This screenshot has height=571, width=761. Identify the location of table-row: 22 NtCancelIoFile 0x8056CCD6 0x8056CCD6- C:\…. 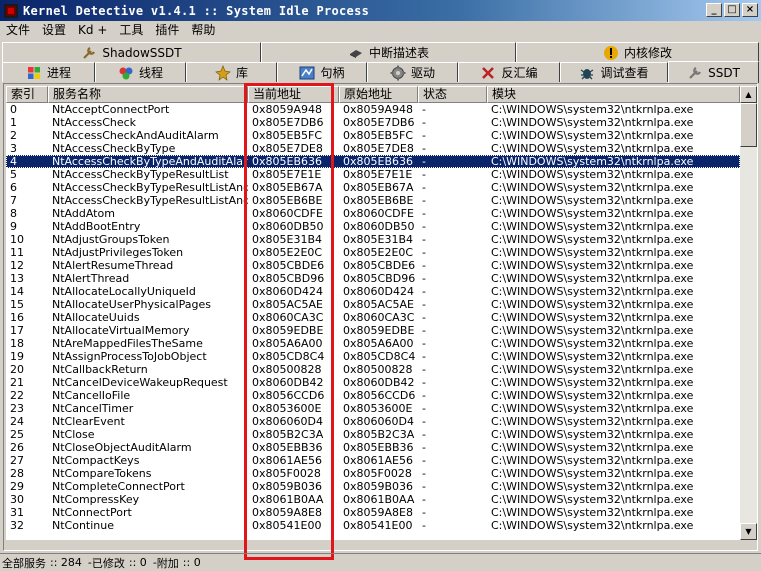
(373, 395).